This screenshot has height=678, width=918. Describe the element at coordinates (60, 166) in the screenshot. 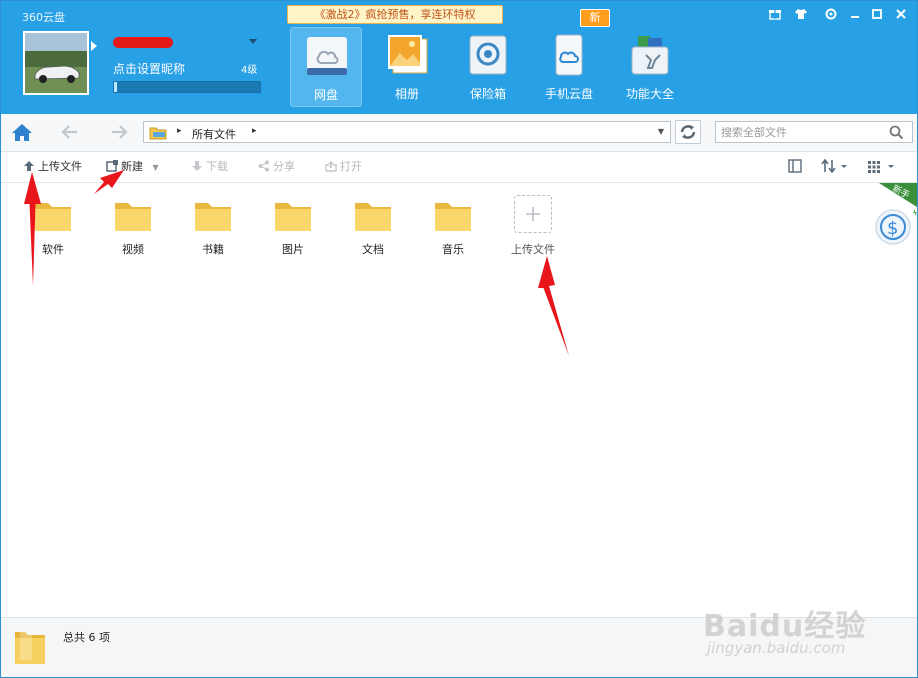

I see `upload-button-label: 上传文件` at that location.